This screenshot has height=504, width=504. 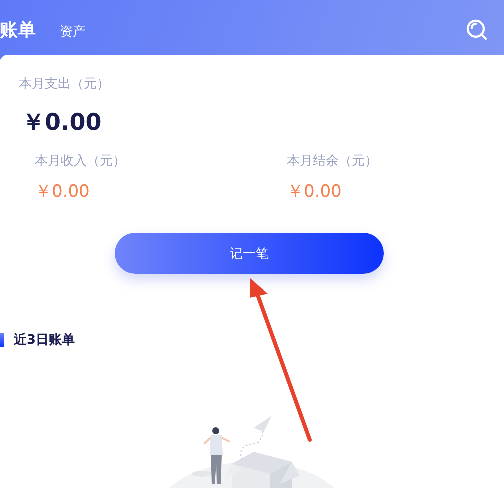 I want to click on stat-label: 本月结余（元）, so click(x=333, y=161).